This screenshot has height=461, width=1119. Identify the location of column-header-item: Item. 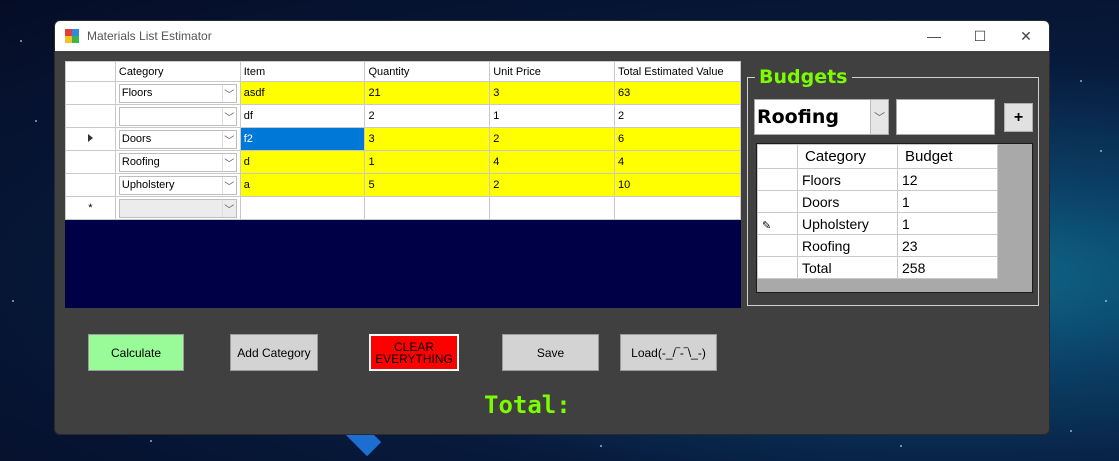
(302, 71).